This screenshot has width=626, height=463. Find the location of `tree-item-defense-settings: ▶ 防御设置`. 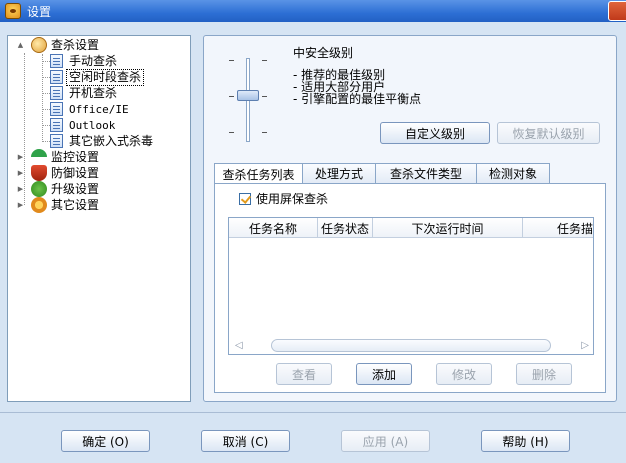

tree-item-defense-settings: ▶ 防御设置 is located at coordinates (58, 173).